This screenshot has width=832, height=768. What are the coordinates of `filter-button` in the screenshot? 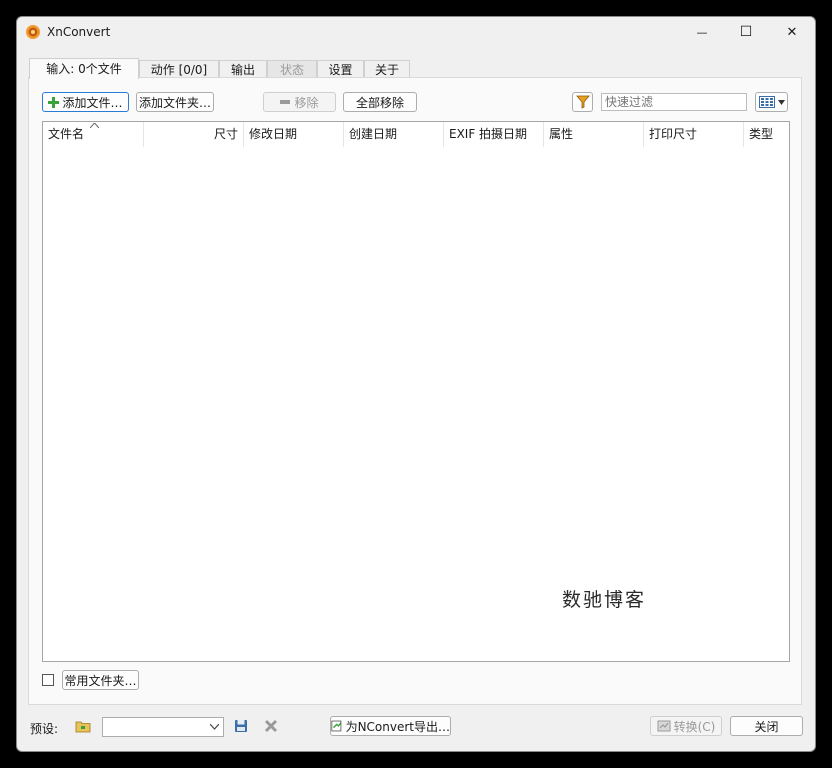 It's located at (582, 102).